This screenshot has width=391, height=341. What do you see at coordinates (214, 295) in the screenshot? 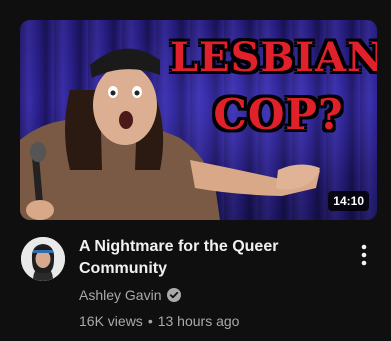
I see `channel-row: Ashley Gavin` at bounding box center [214, 295].